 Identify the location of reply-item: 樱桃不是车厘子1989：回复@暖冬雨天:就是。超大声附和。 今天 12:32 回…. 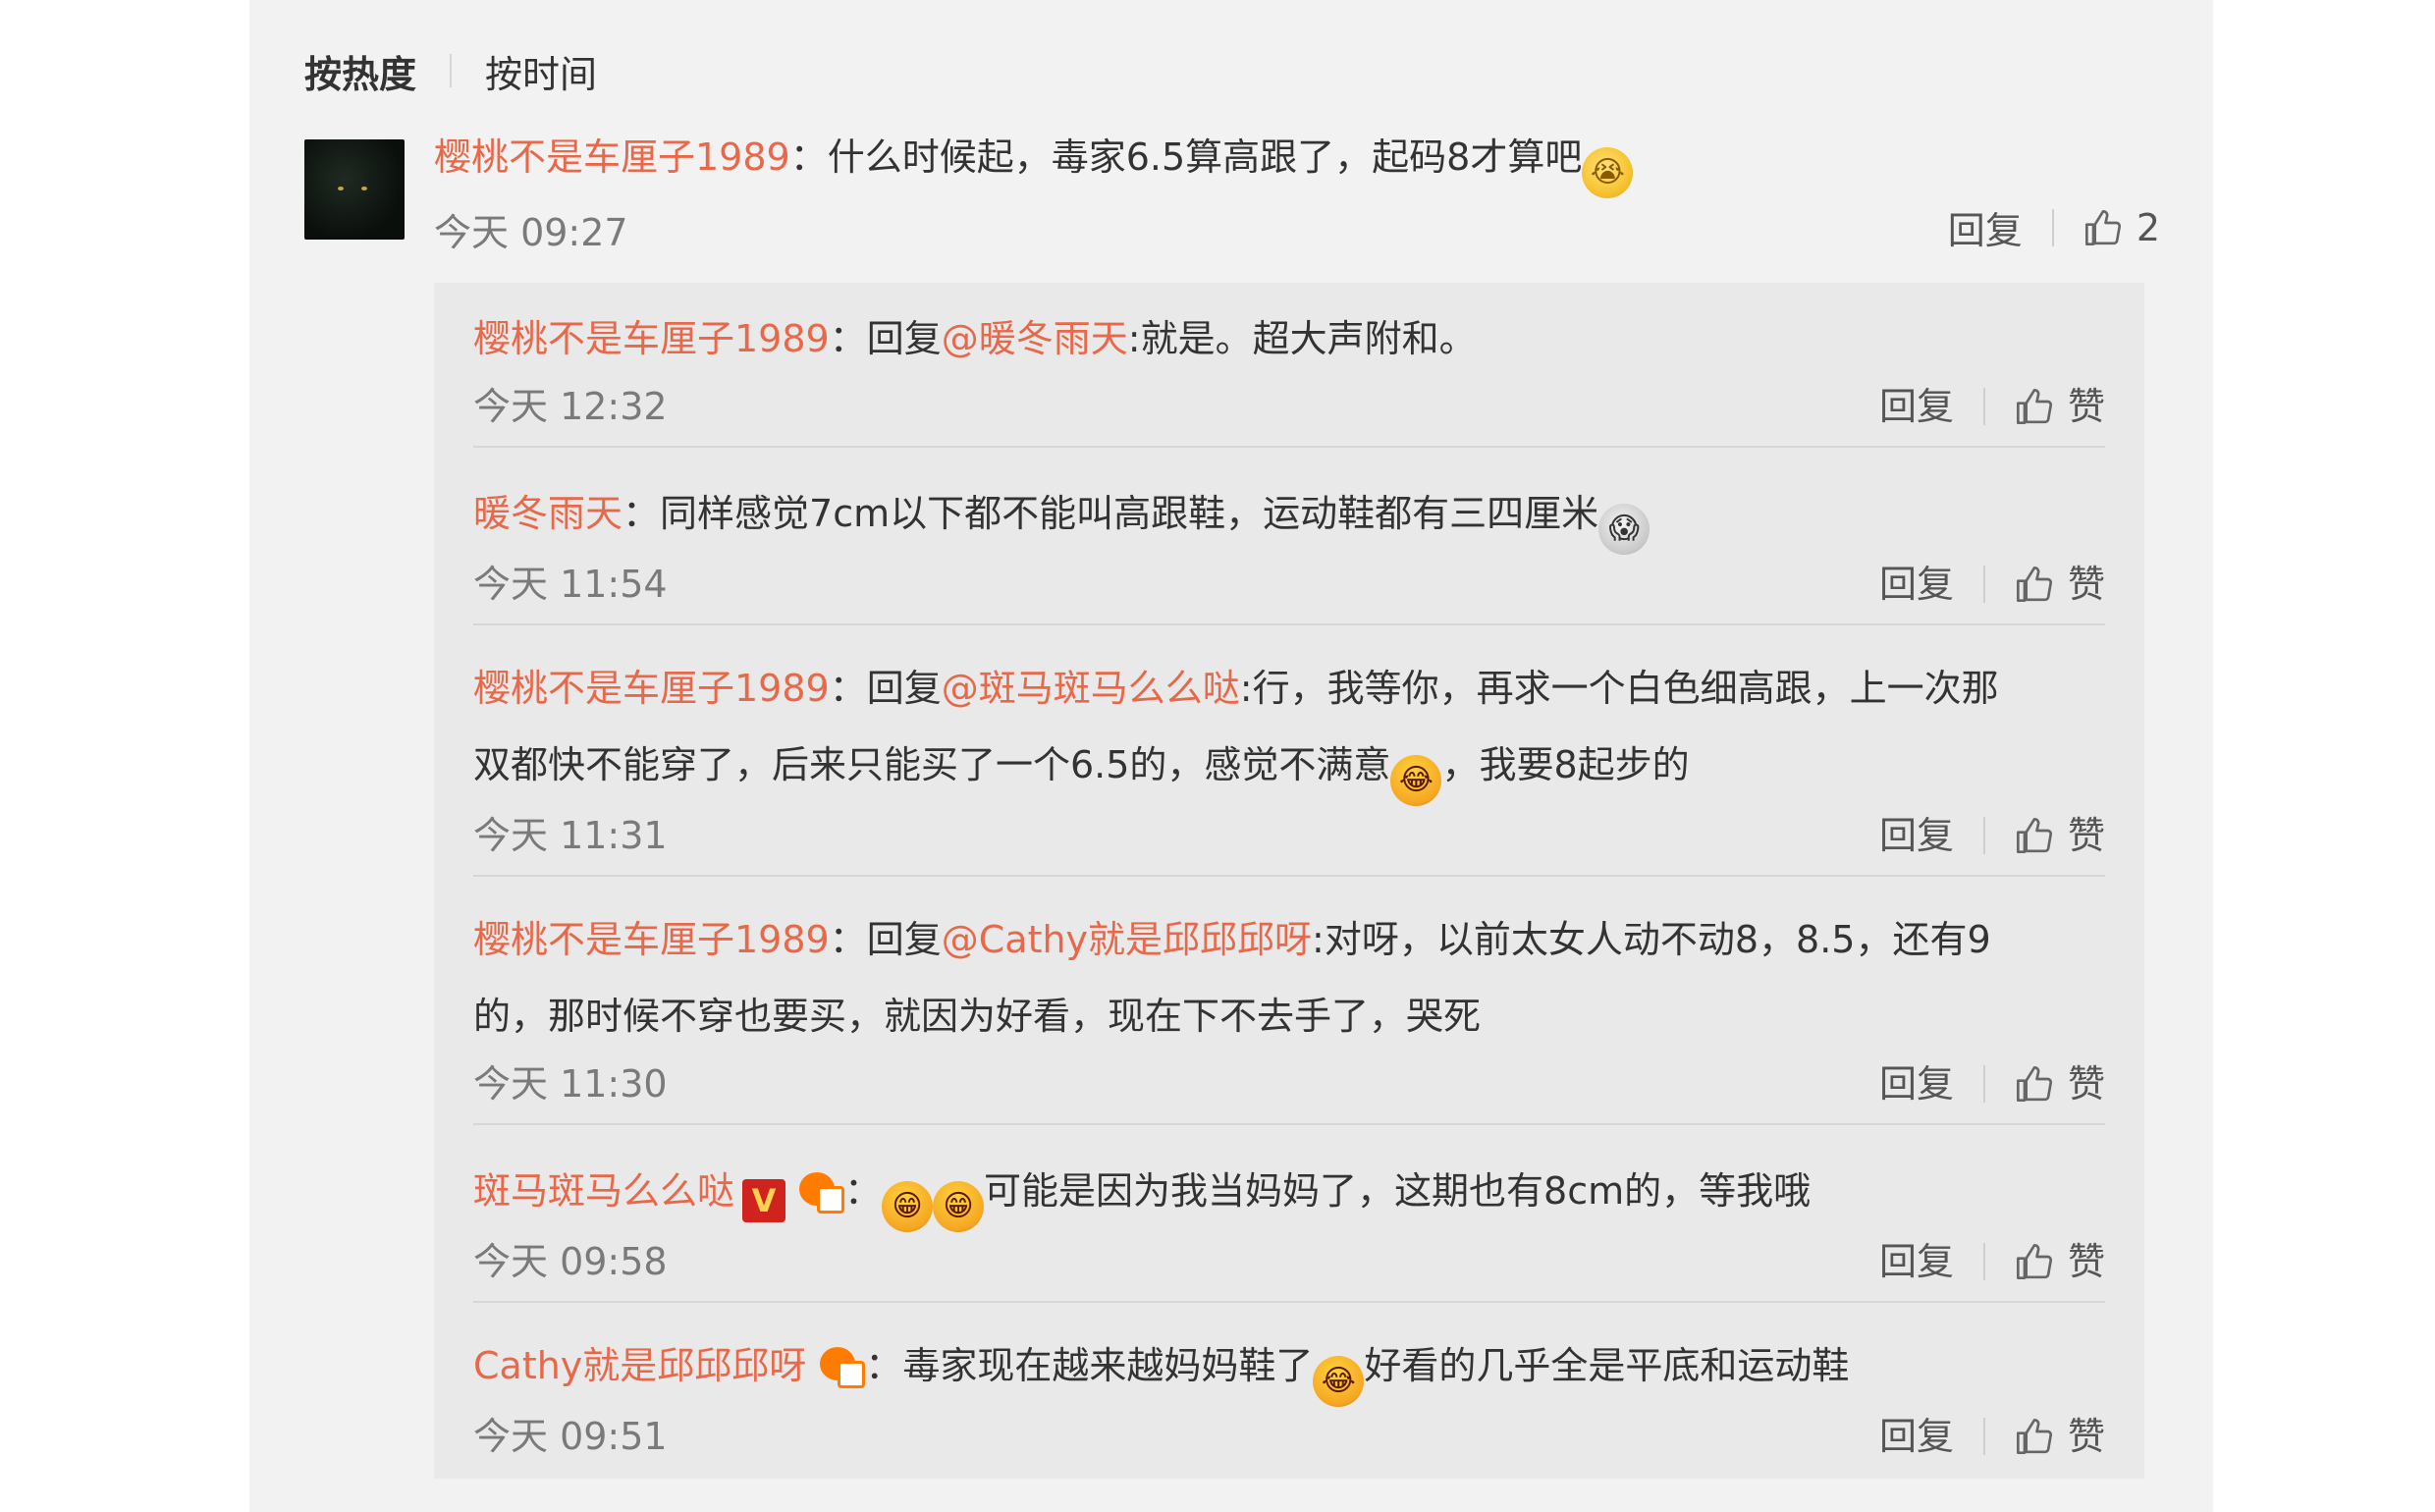
(1289, 374).